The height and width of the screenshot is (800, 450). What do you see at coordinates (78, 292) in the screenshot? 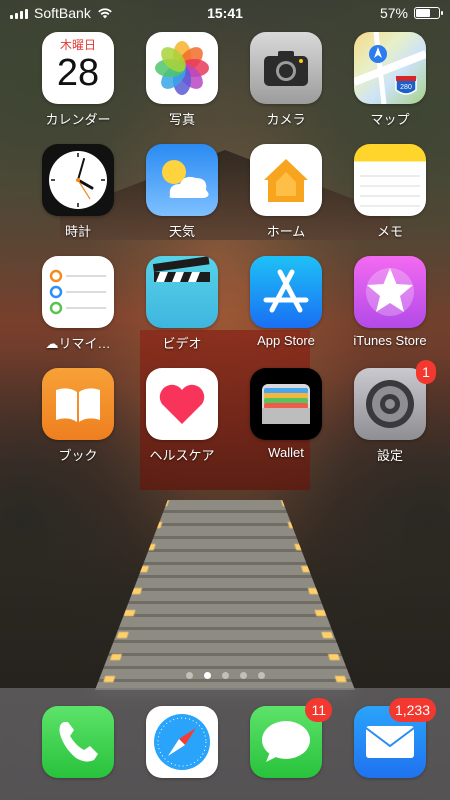
I see `reminders-icon` at bounding box center [78, 292].